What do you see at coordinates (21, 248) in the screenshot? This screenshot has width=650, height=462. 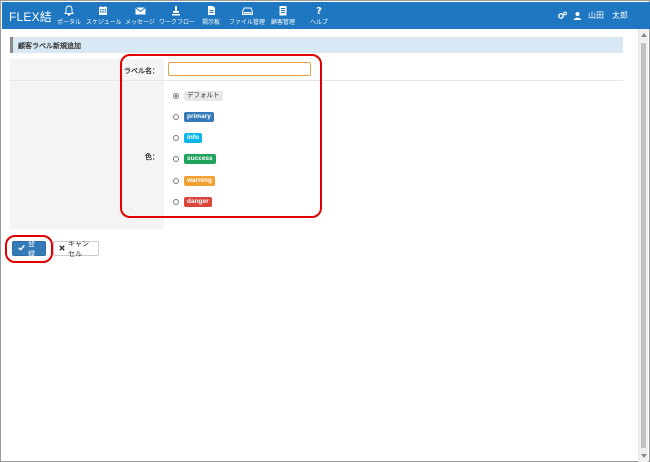 I see `check-icon` at bounding box center [21, 248].